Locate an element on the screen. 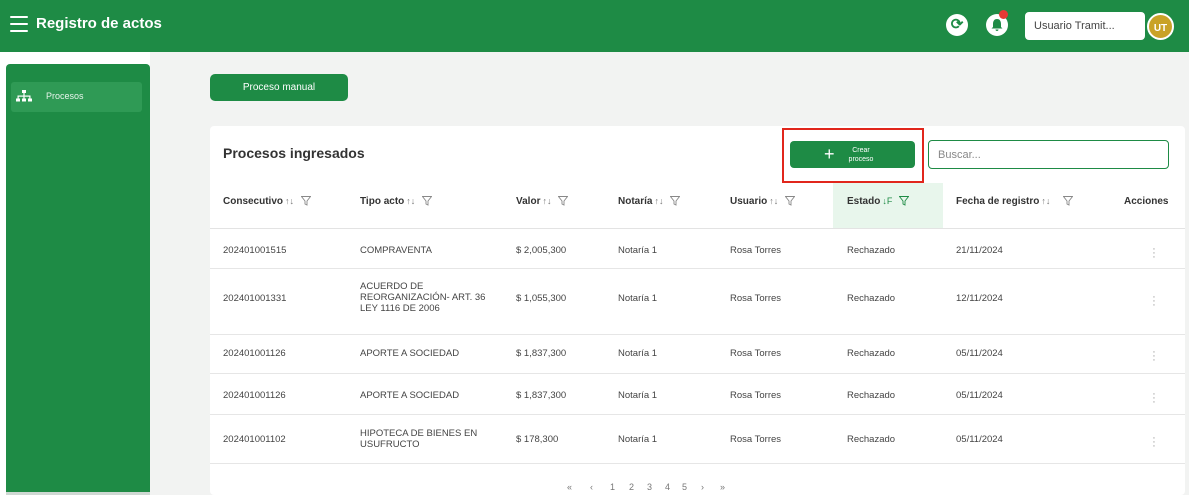 The height and width of the screenshot is (495, 1189). pagination-page: 3 is located at coordinates (649, 487).